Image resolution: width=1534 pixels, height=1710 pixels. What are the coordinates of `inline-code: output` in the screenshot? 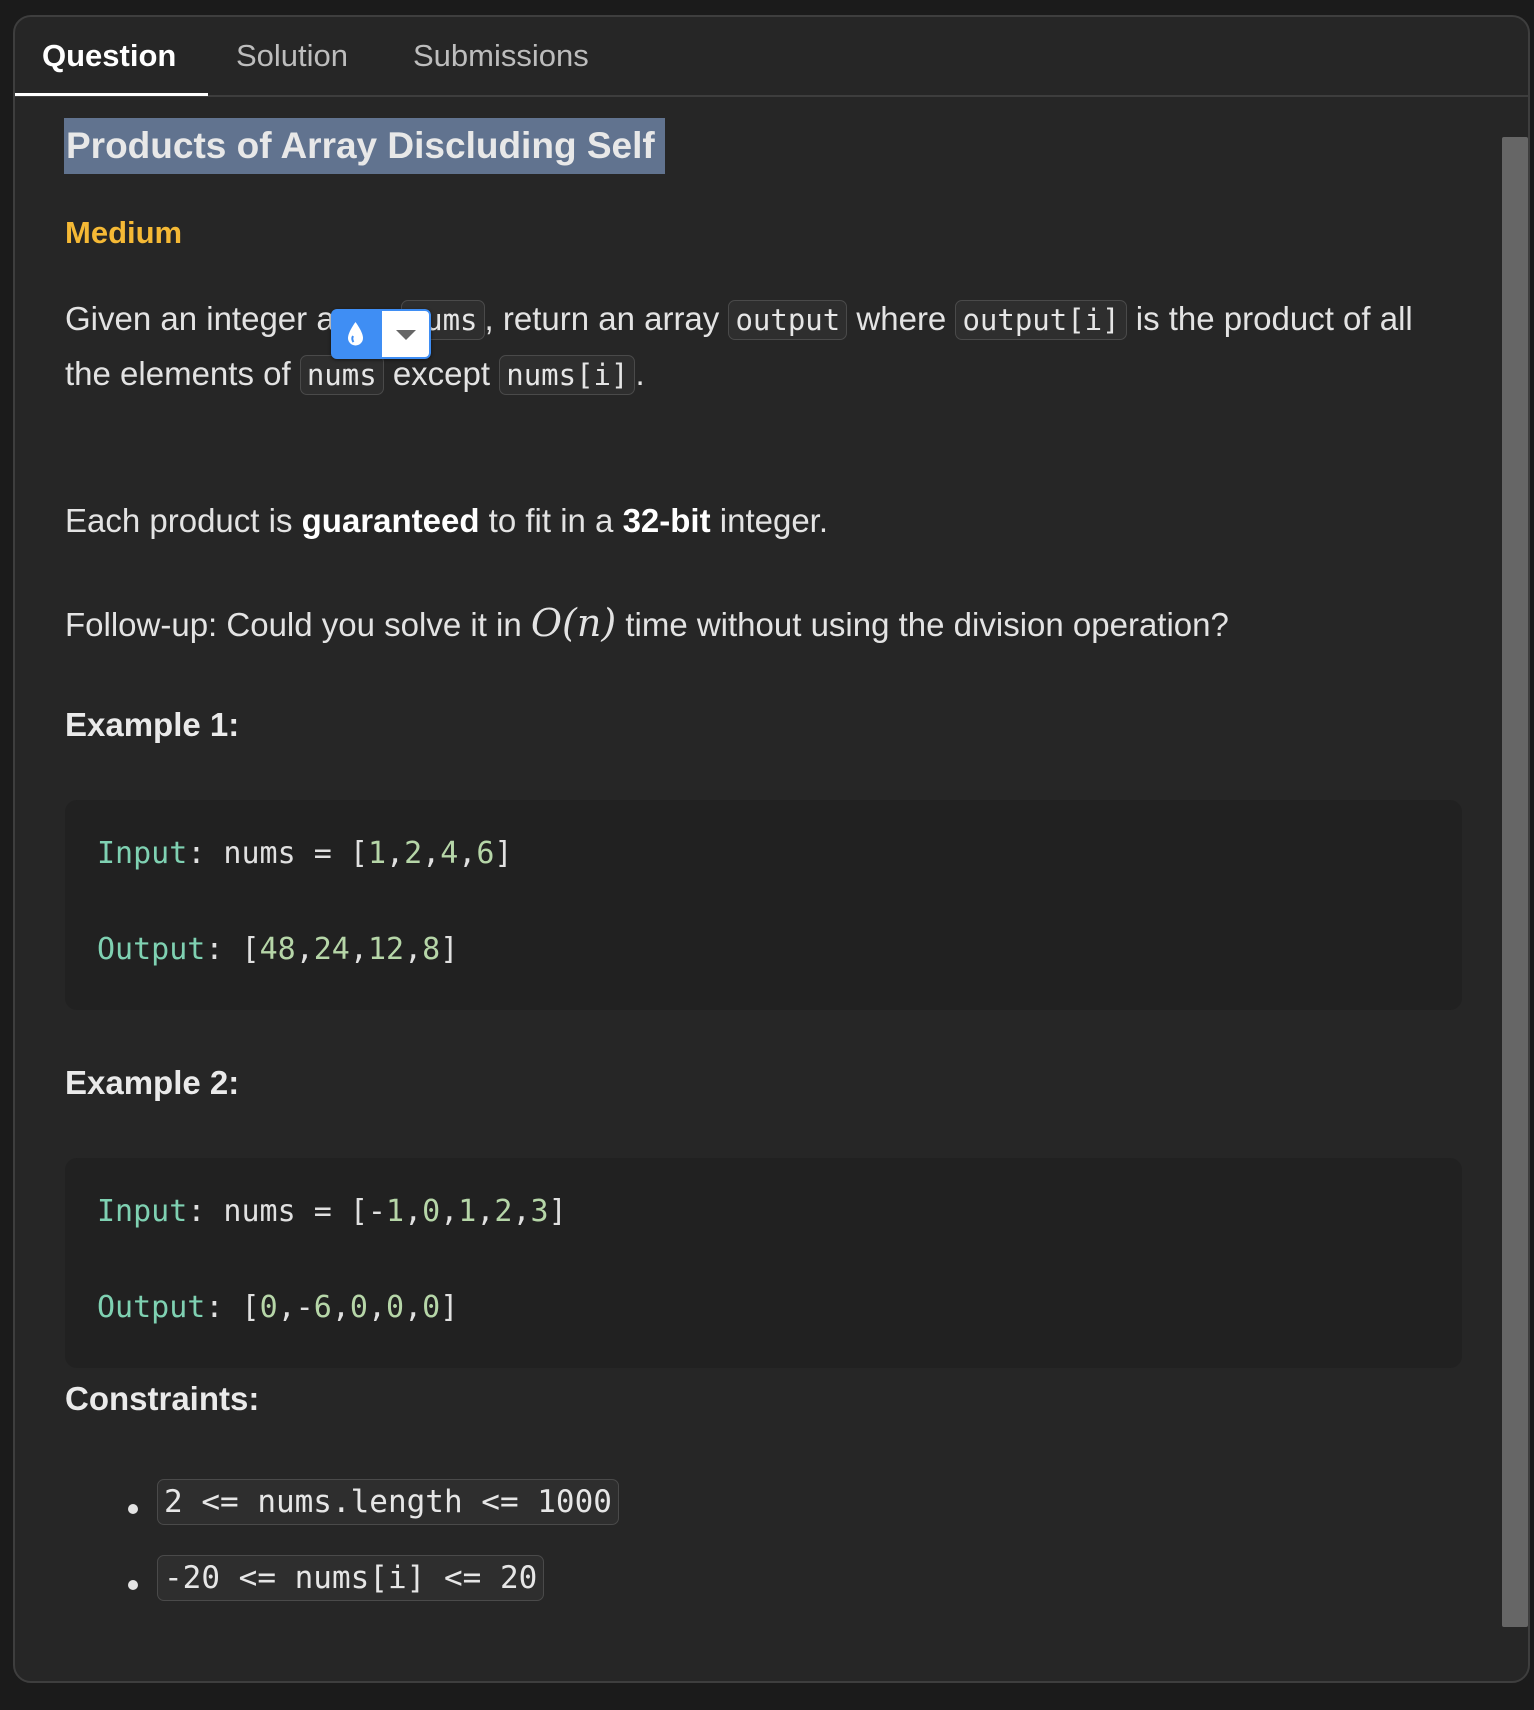 It's located at (788, 320).